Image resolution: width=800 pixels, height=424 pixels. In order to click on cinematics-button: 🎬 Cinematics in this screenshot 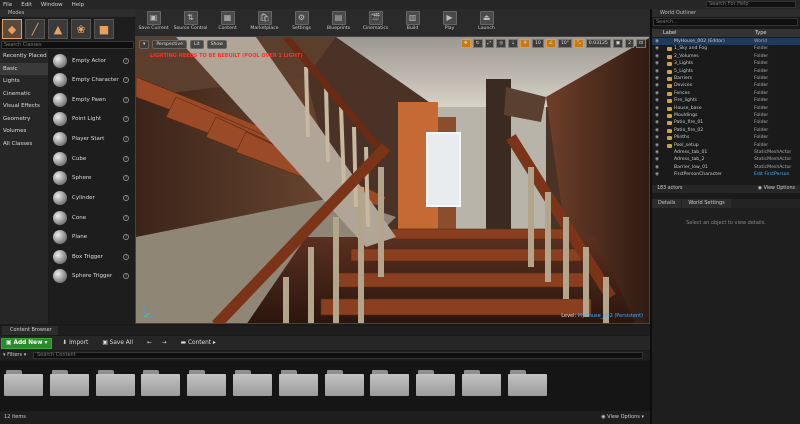, I will do `click(375, 22)`.